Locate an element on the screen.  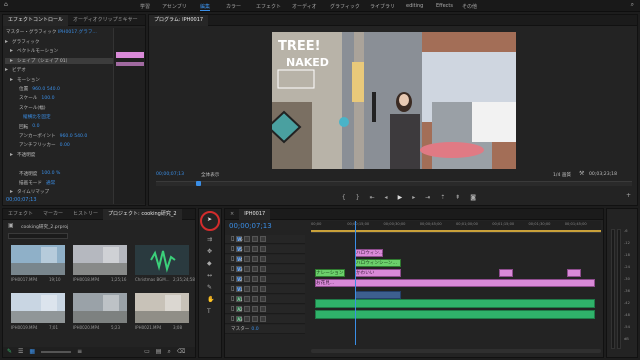
audio-clip-a1 is located at coordinates (455, 303).